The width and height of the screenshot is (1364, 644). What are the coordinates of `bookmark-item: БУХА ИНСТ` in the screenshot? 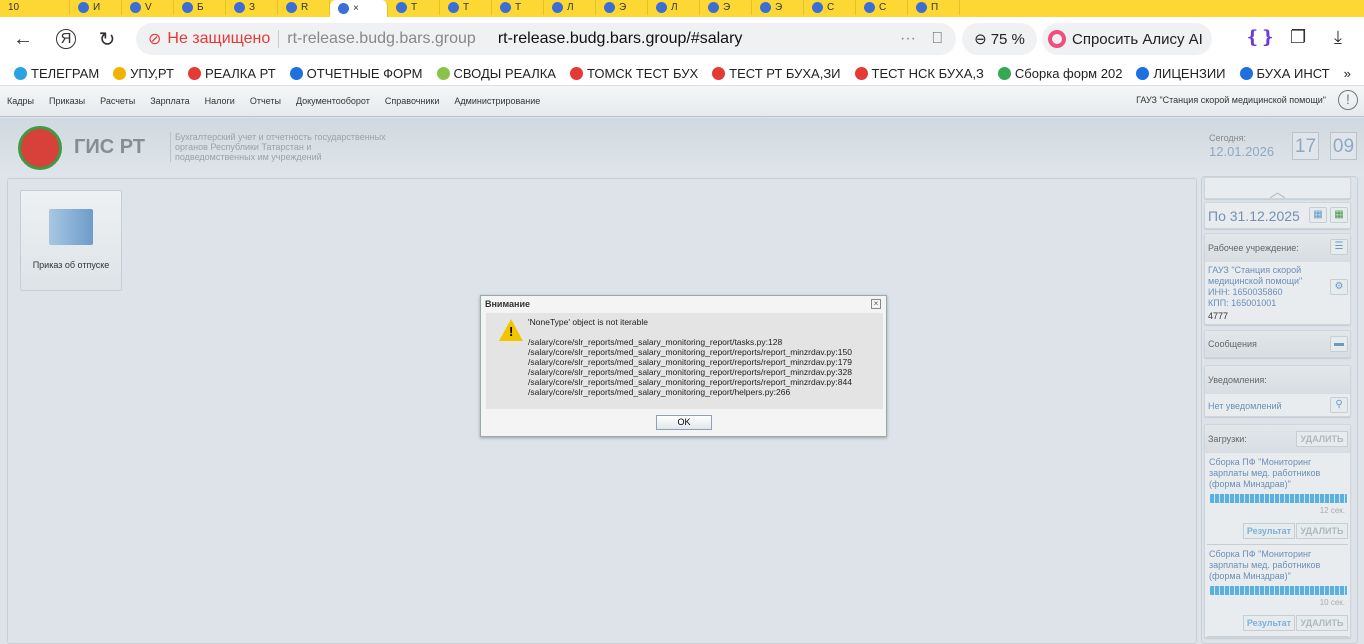 It's located at (1284, 73).